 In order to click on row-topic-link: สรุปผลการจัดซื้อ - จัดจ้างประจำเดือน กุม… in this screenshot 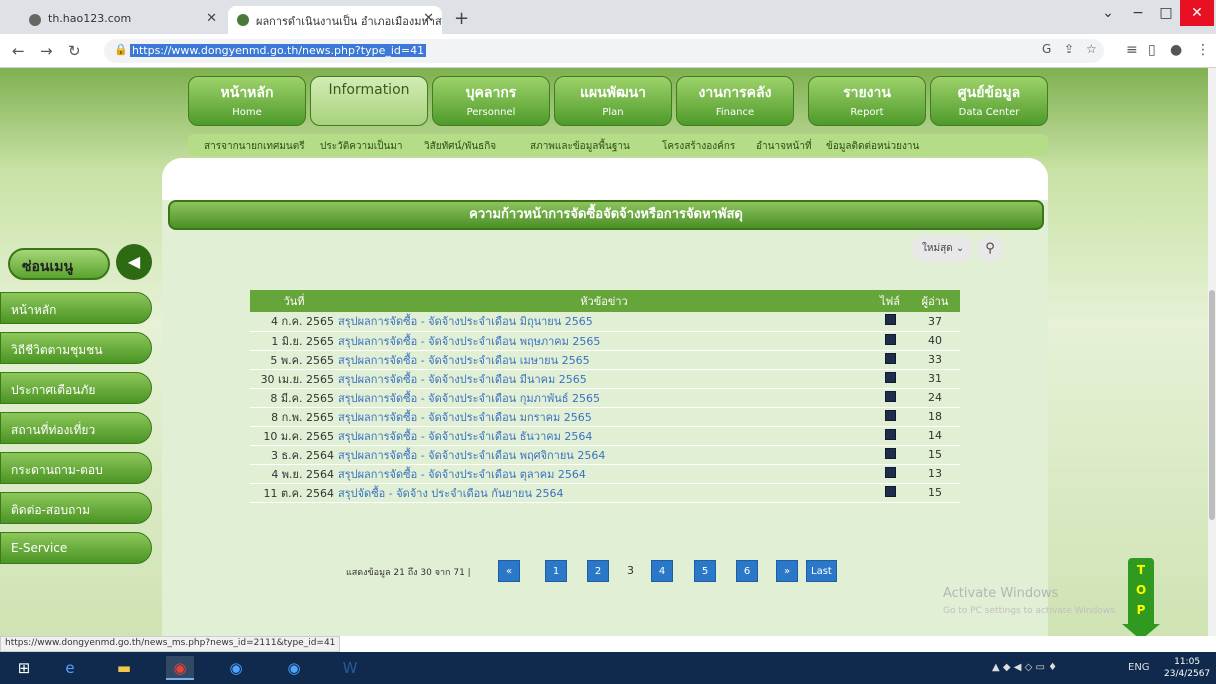, I will do `click(604, 398)`.